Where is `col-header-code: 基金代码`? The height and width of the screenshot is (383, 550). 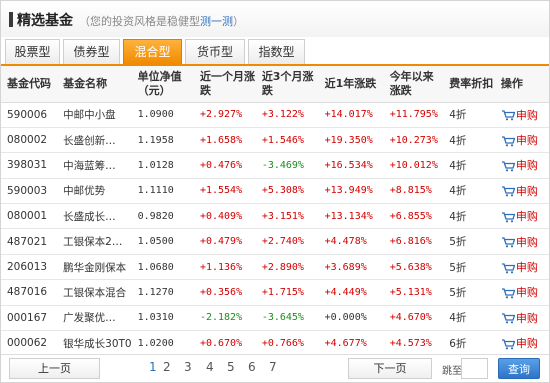 col-header-code: 基金代码 is located at coordinates (29, 84).